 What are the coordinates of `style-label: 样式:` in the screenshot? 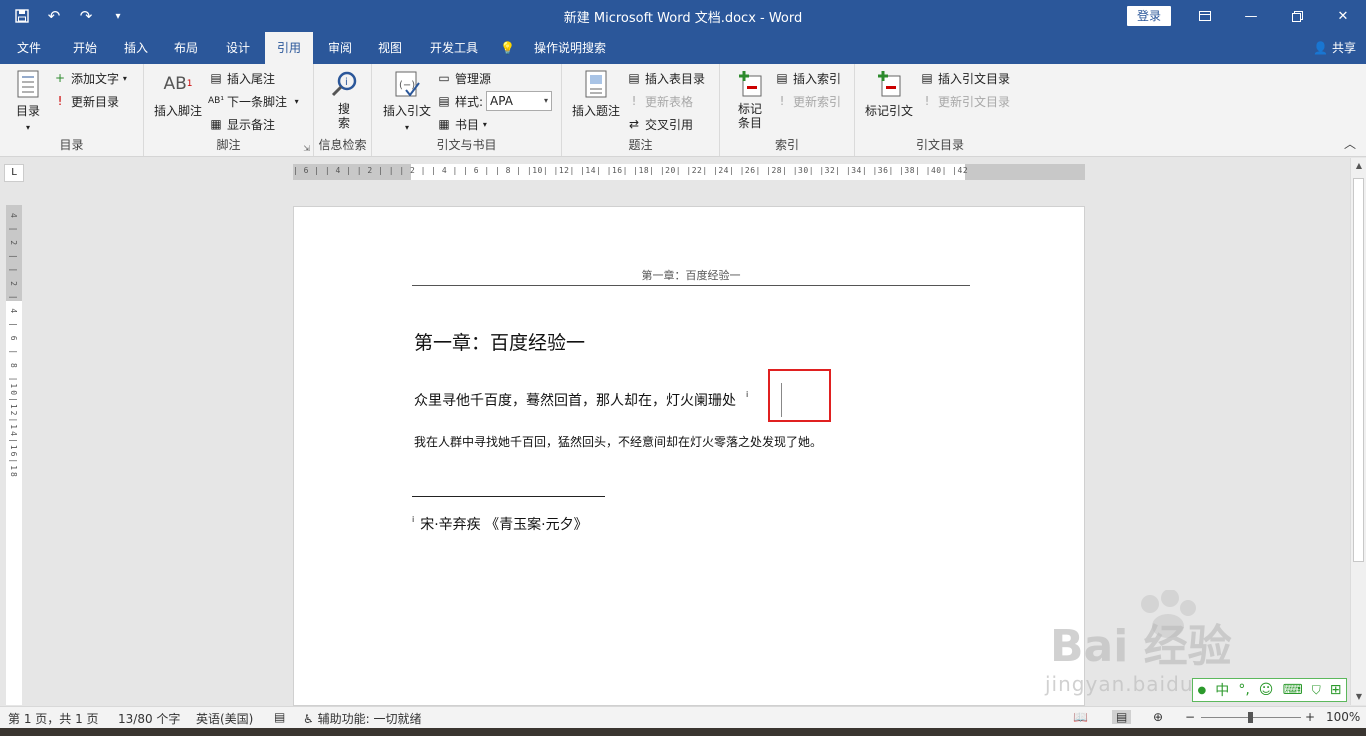 It's located at (469, 101).